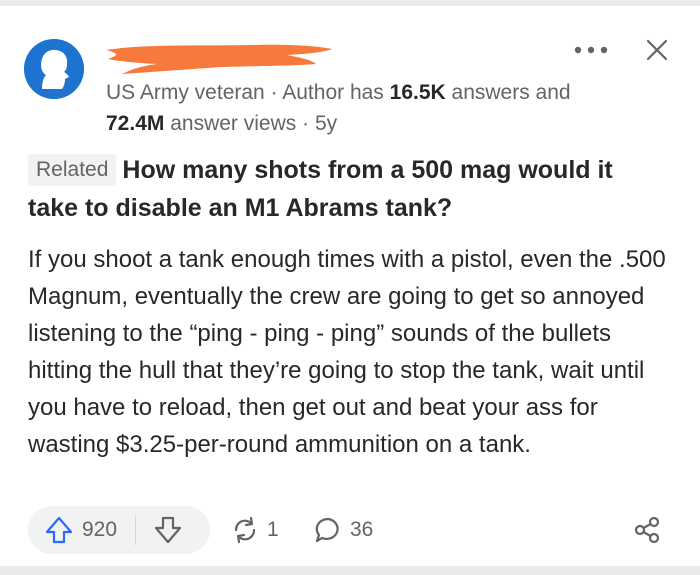 The image size is (700, 575). What do you see at coordinates (508, 92) in the screenshot?
I see `answers-suffix: answers and` at bounding box center [508, 92].